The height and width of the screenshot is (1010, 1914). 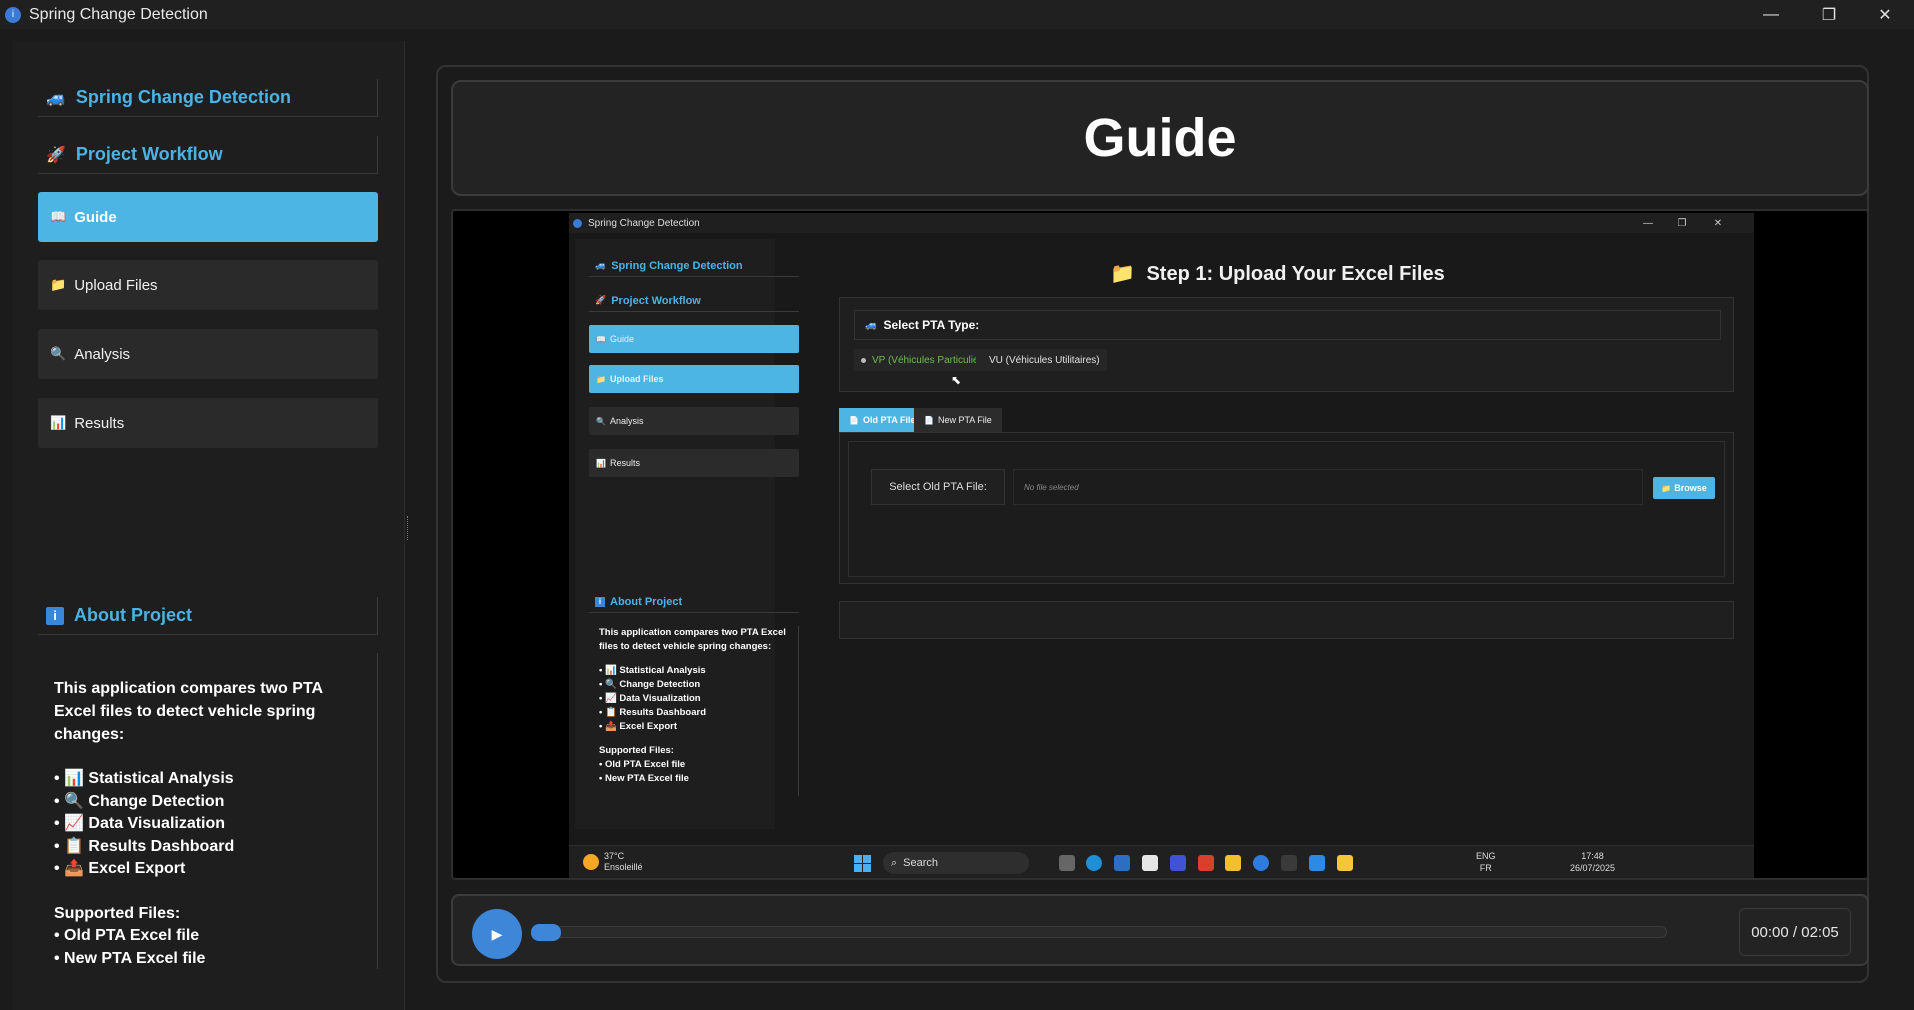 What do you see at coordinates (931, 325) in the screenshot?
I see `video-pta-type-label: Select PTA Type:` at bounding box center [931, 325].